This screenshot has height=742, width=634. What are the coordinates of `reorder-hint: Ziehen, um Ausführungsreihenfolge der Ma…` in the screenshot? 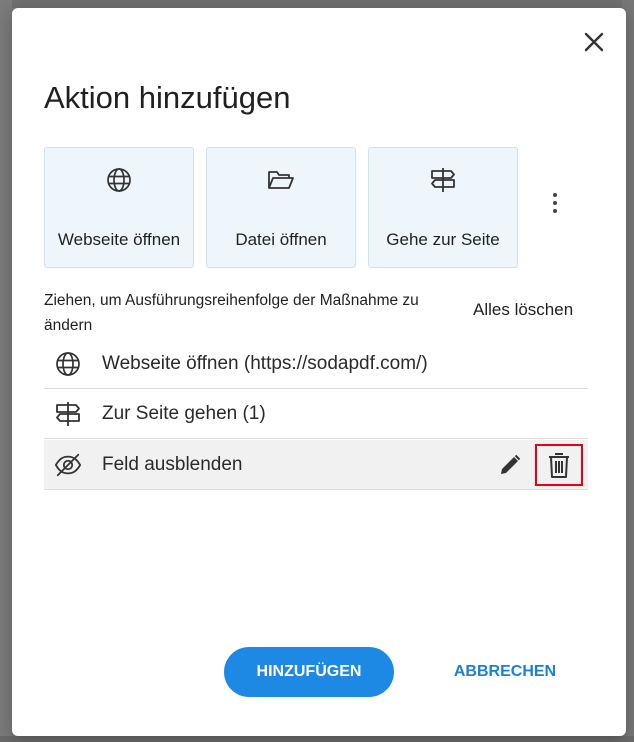 It's located at (231, 313).